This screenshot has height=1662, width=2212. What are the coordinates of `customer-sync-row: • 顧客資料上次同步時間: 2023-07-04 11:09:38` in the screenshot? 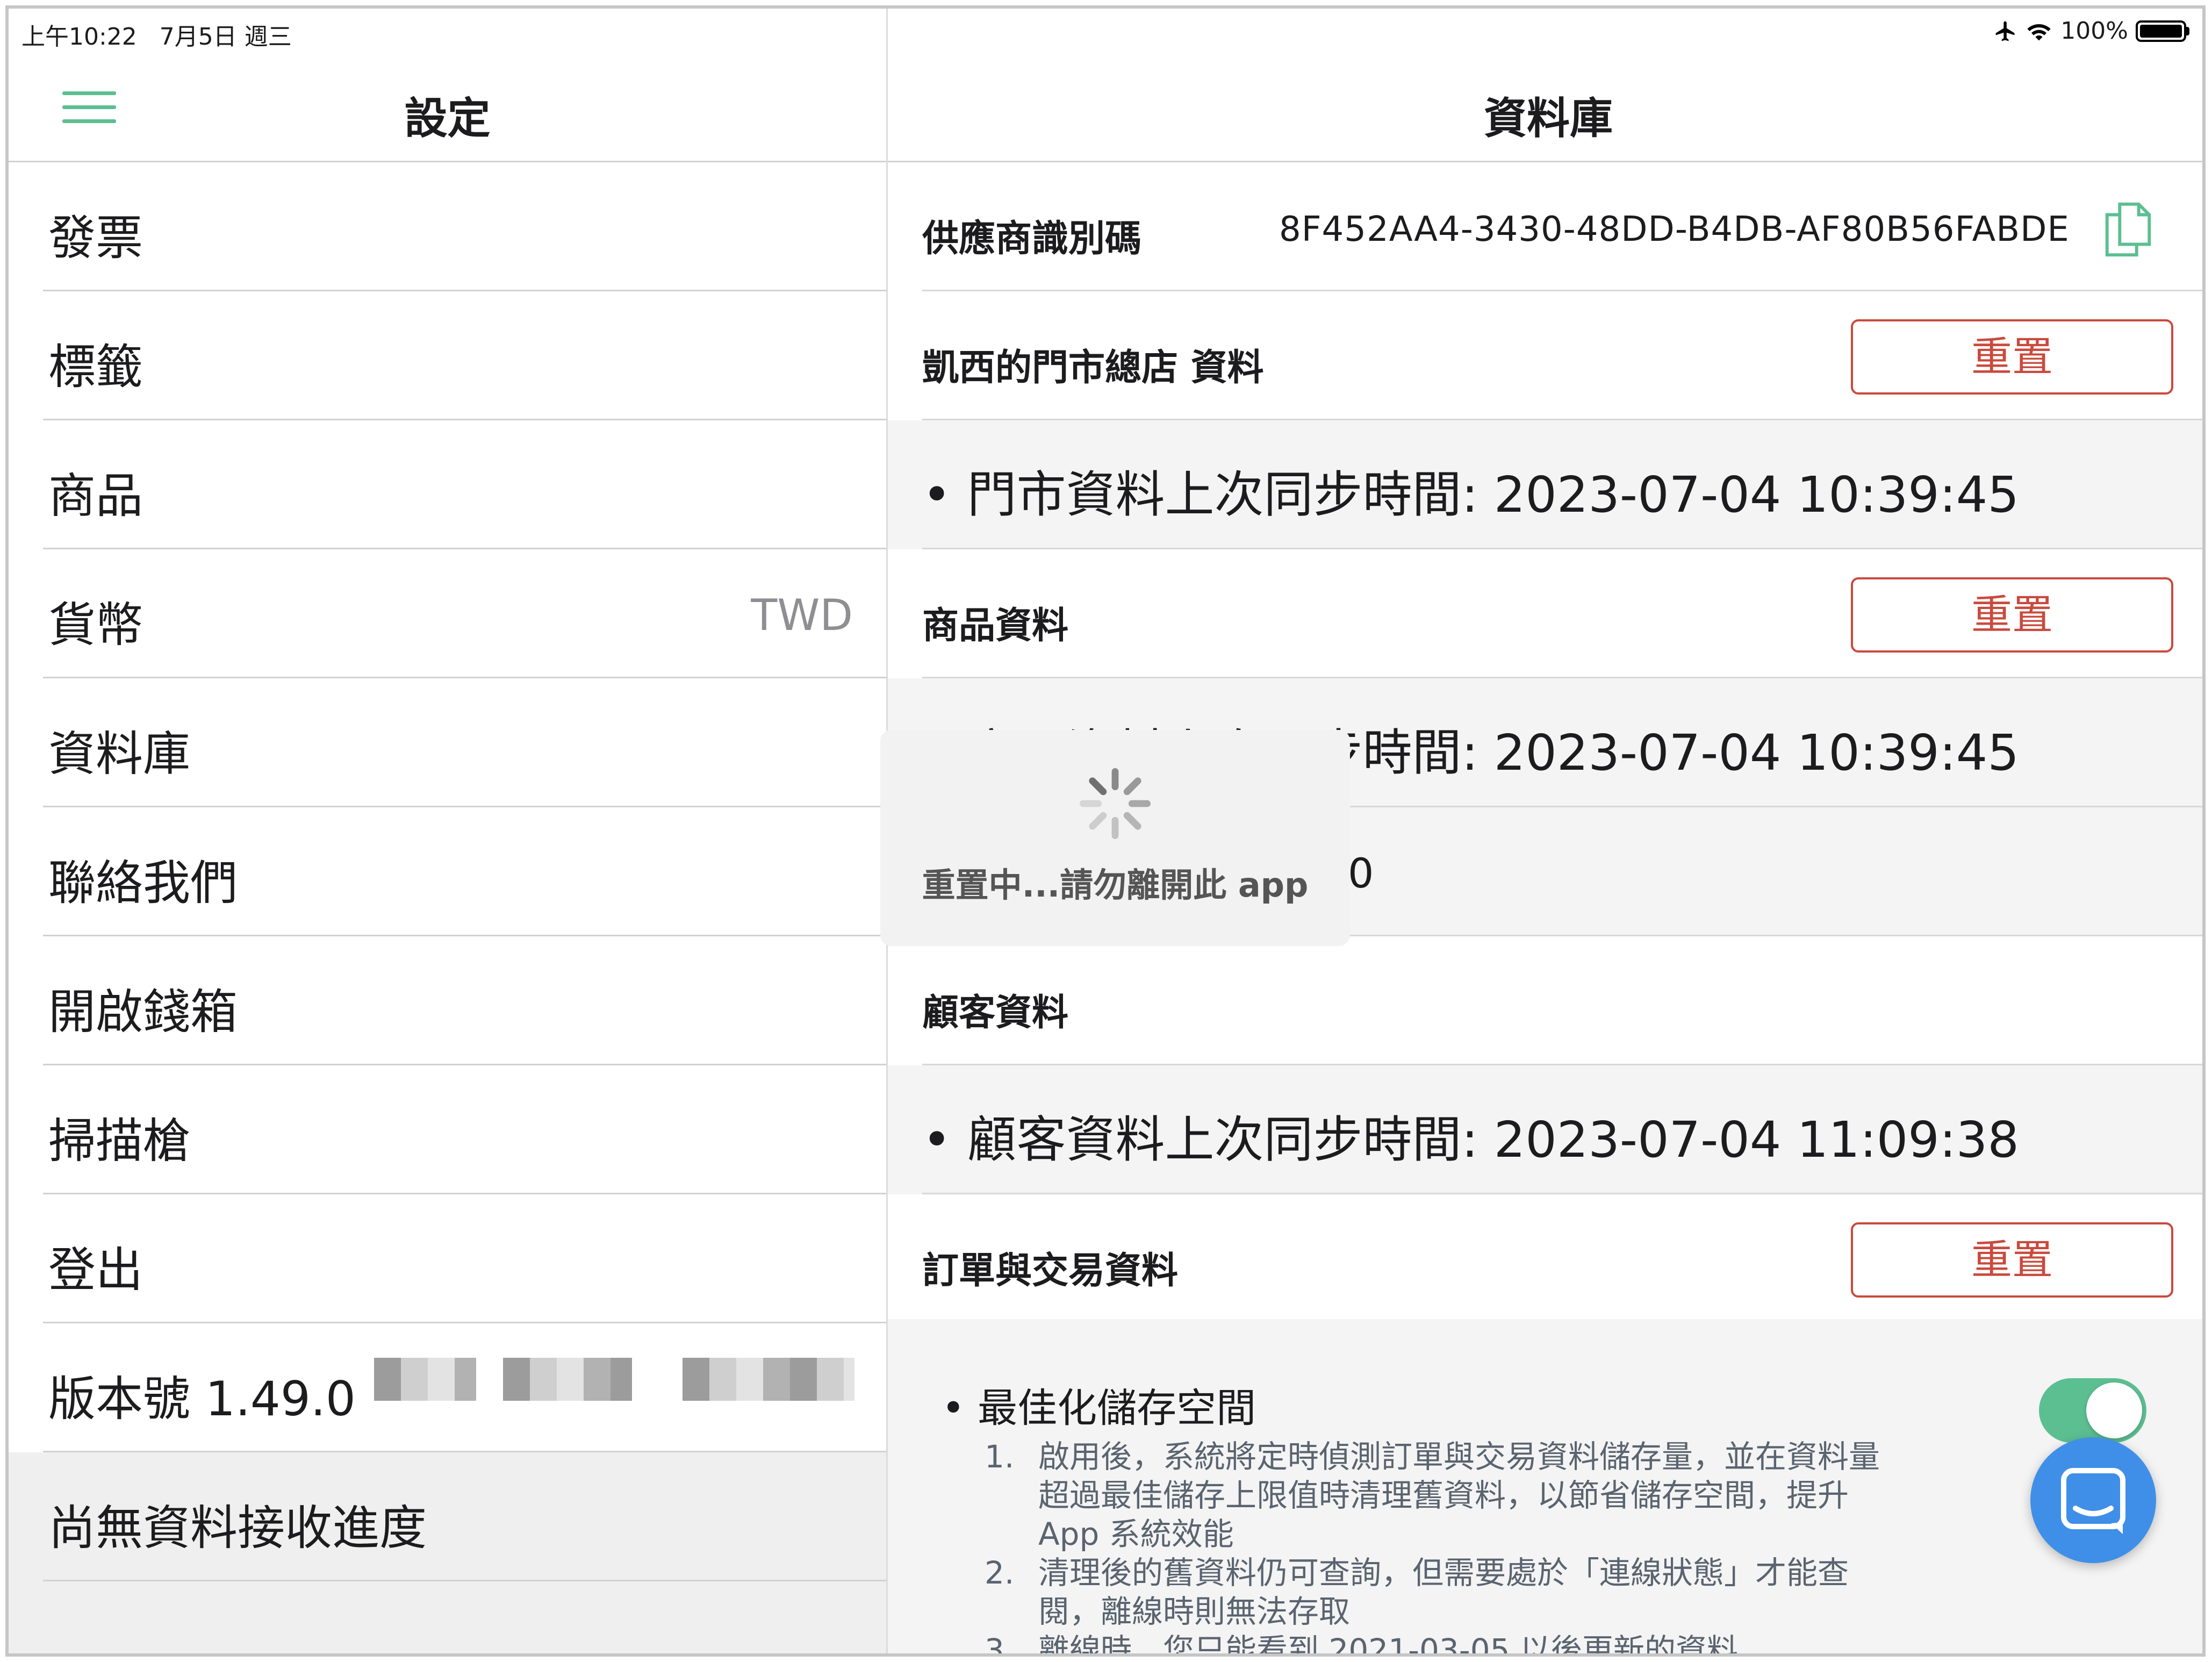 It's located at (1545, 1129).